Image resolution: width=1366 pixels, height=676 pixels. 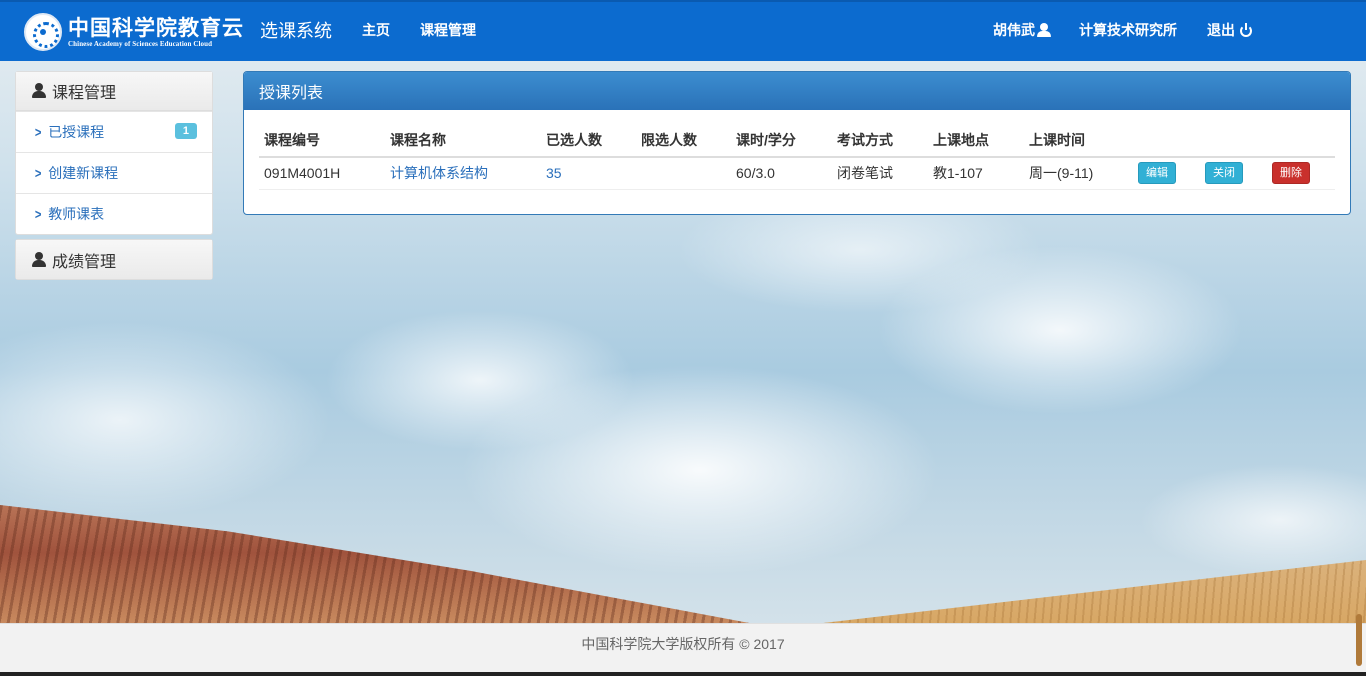 What do you see at coordinates (76, 214) in the screenshot?
I see `sidebar-item-label: 教师课表` at bounding box center [76, 214].